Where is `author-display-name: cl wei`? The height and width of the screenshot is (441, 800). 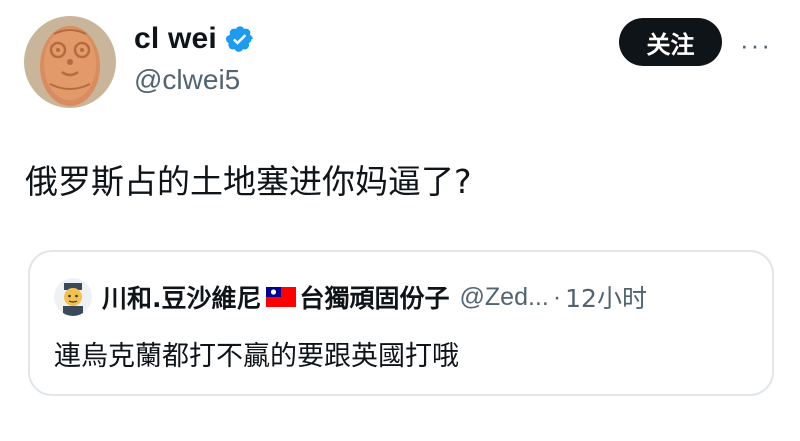
author-display-name: cl wei is located at coordinates (175, 39).